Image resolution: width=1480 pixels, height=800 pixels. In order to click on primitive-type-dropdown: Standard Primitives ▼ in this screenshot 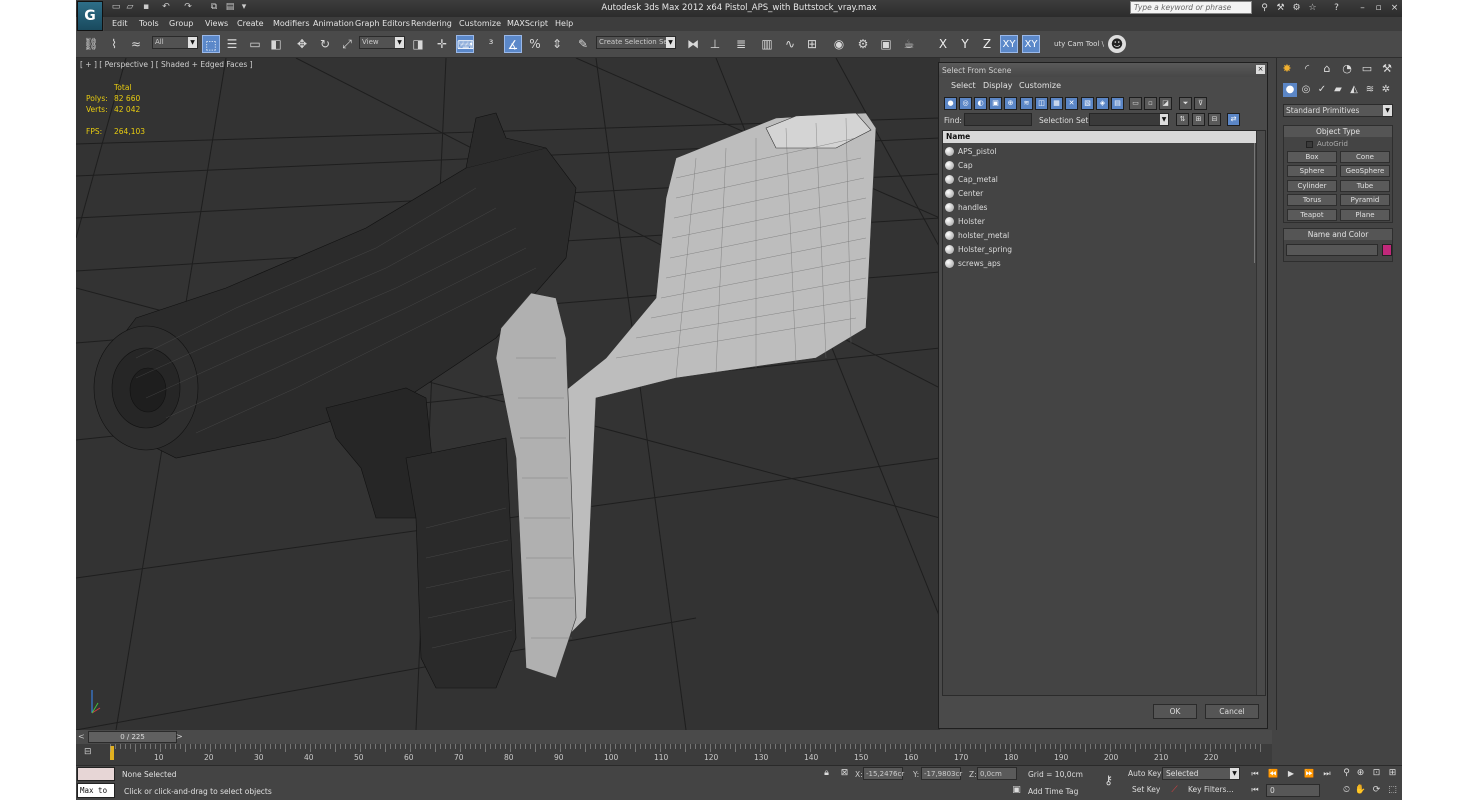, I will do `click(1338, 110)`.